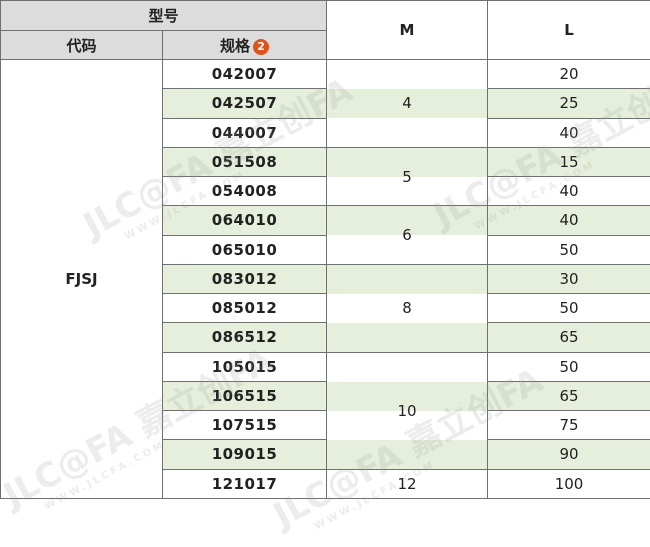 The height and width of the screenshot is (547, 650). What do you see at coordinates (235, 45) in the screenshot?
I see `spec-header-label: 规格` at bounding box center [235, 45].